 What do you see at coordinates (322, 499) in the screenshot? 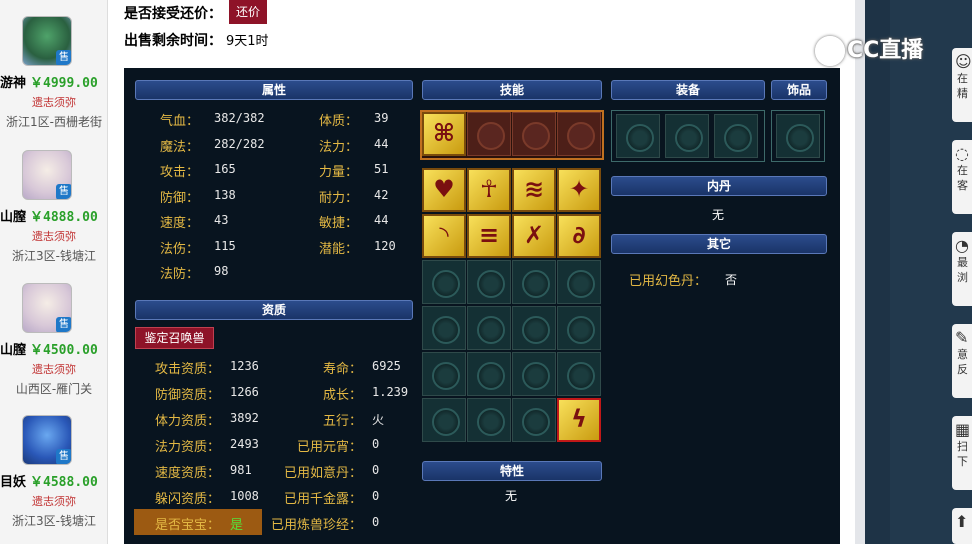
I see `aptitude-label: 已用千金露：` at bounding box center [322, 499].